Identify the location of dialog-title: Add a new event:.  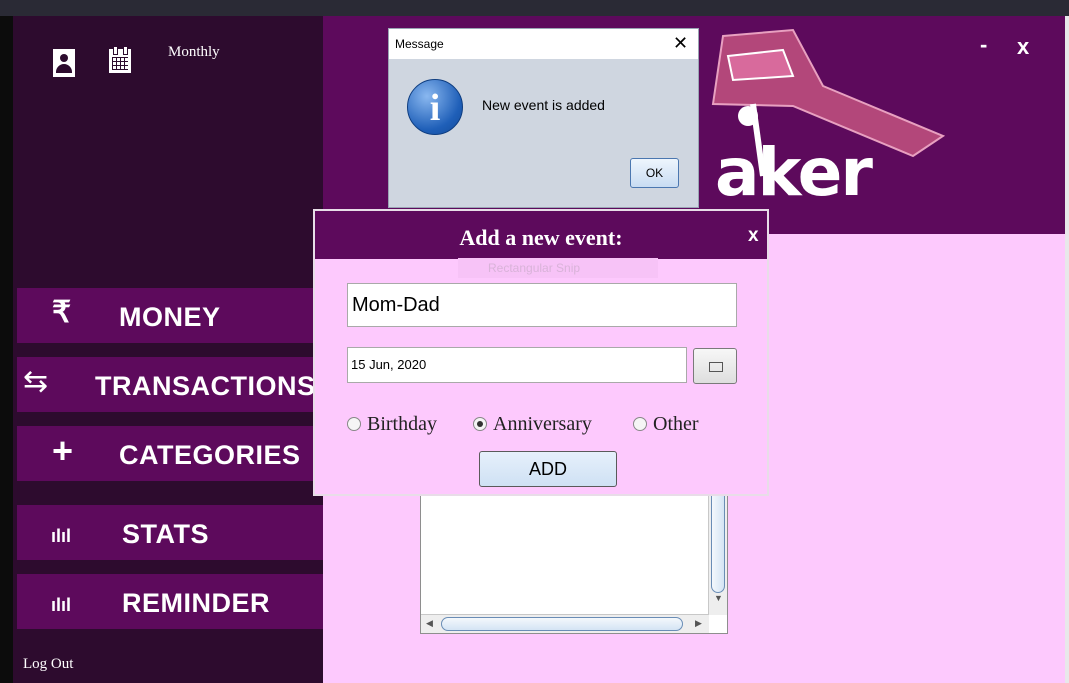
(541, 237).